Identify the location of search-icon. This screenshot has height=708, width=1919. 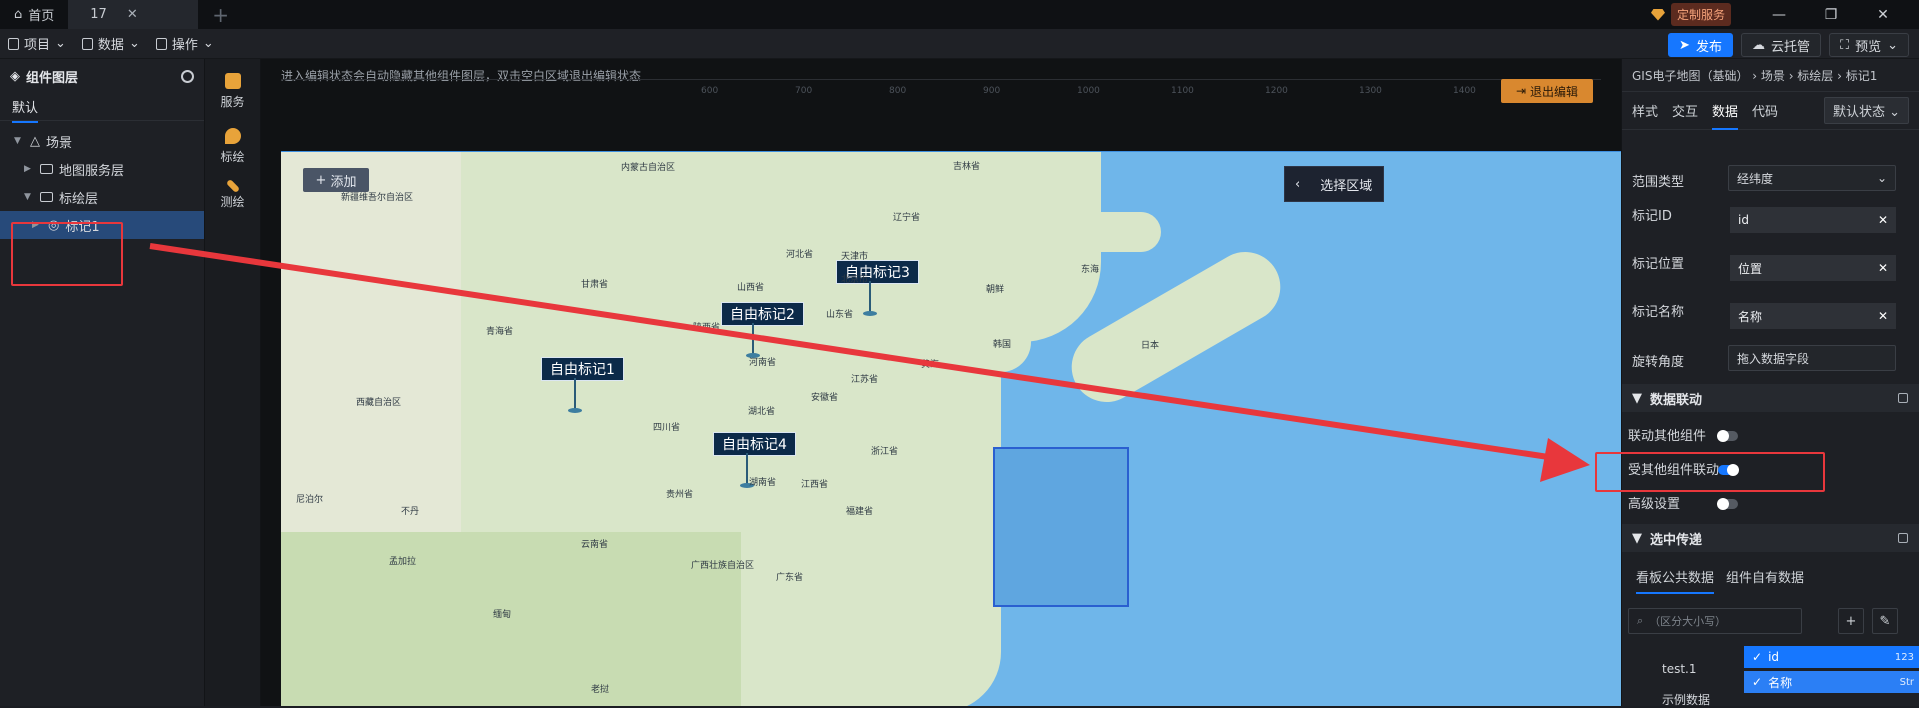
(187, 76).